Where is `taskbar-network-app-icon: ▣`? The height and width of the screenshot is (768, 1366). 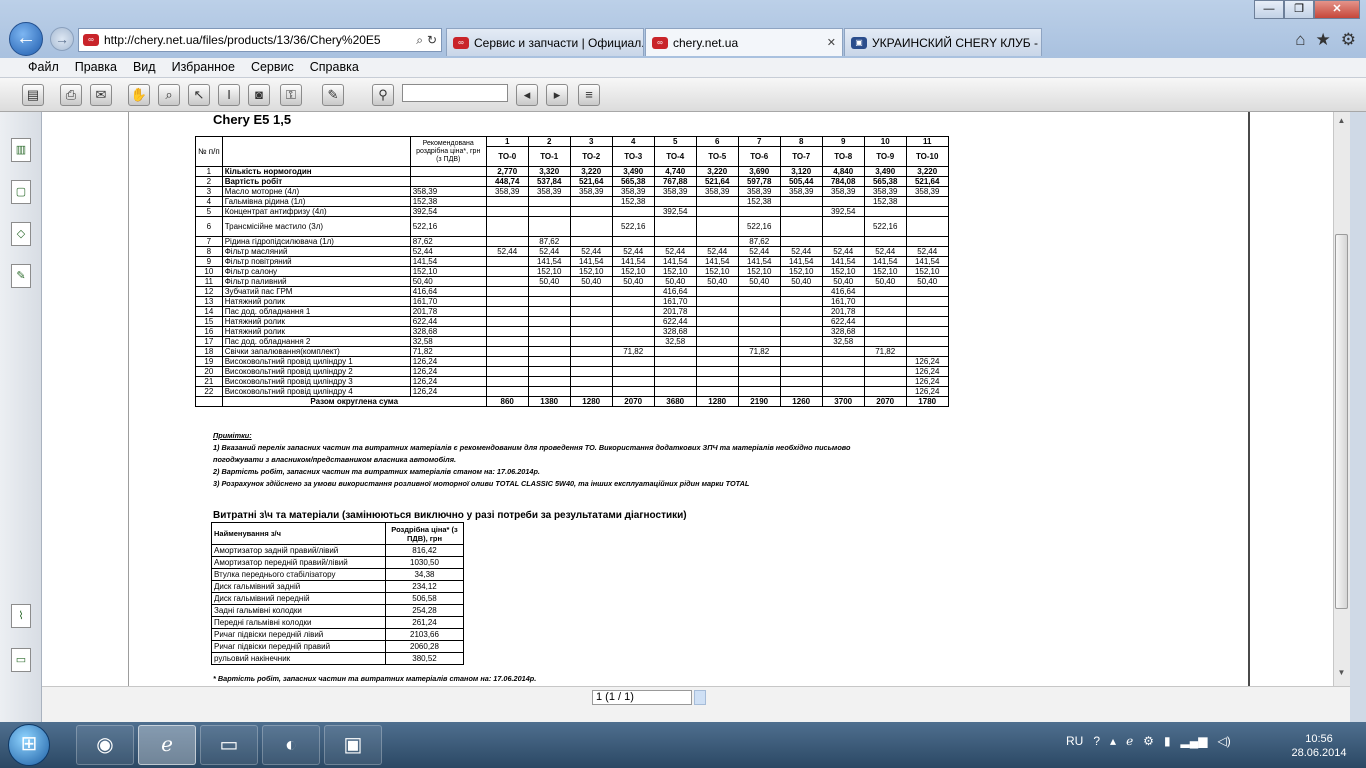
taskbar-network-app-icon: ▣ is located at coordinates (353, 745).